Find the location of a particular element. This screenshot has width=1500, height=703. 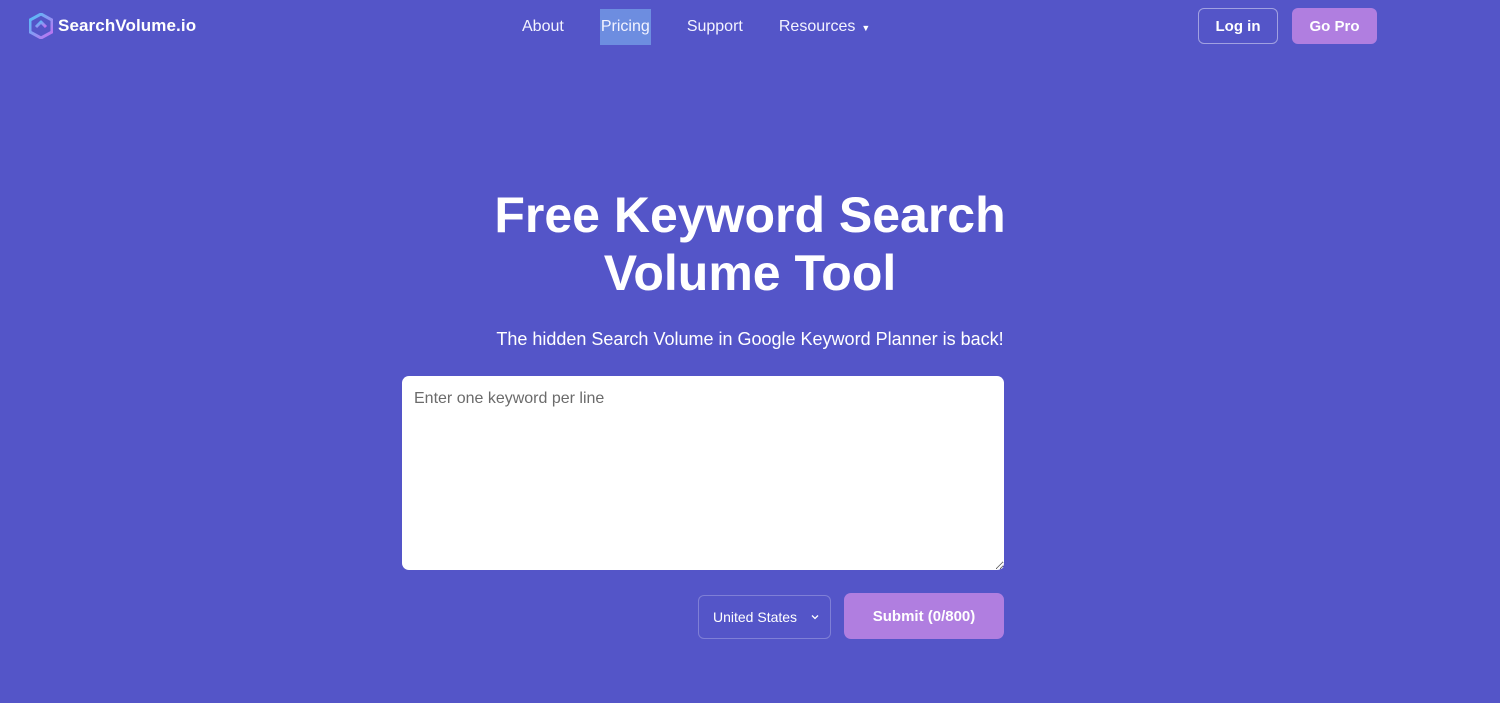

nav-item-resources: Resources ▼ is located at coordinates (824, 27).